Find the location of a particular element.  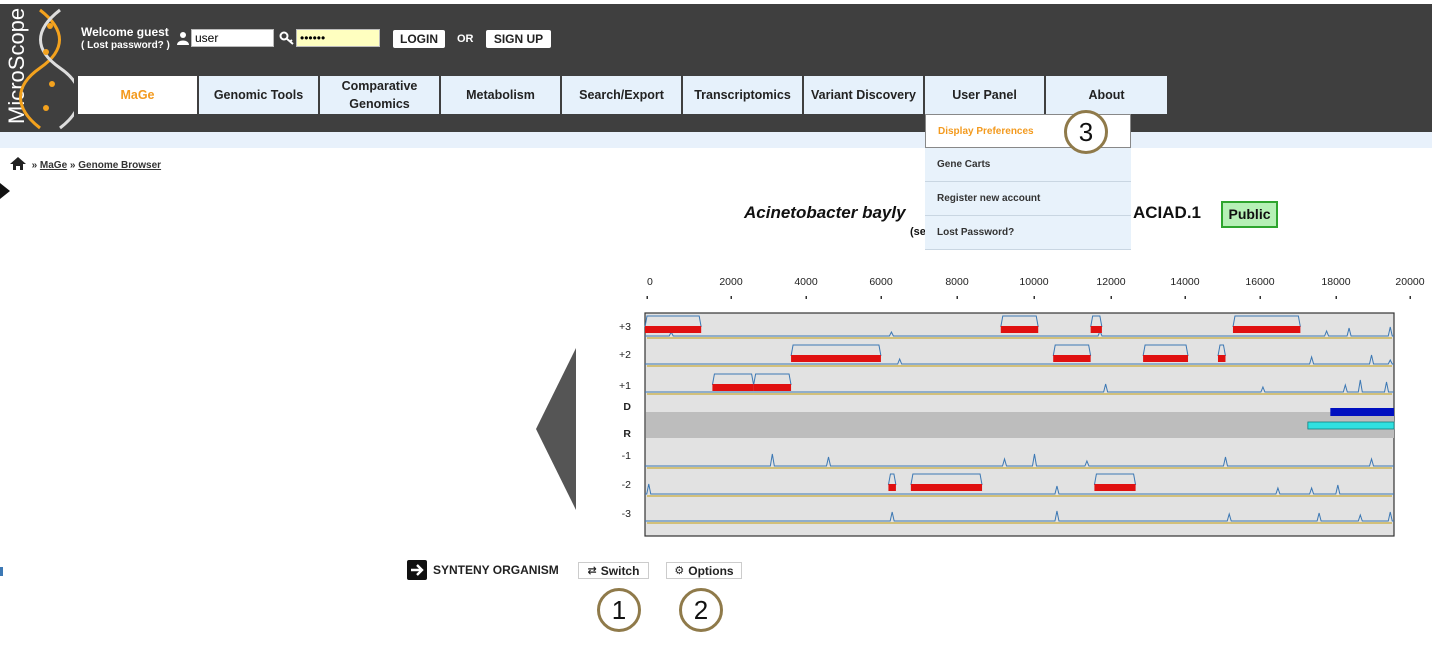

axis-tick-label: 2000 is located at coordinates (731, 282).